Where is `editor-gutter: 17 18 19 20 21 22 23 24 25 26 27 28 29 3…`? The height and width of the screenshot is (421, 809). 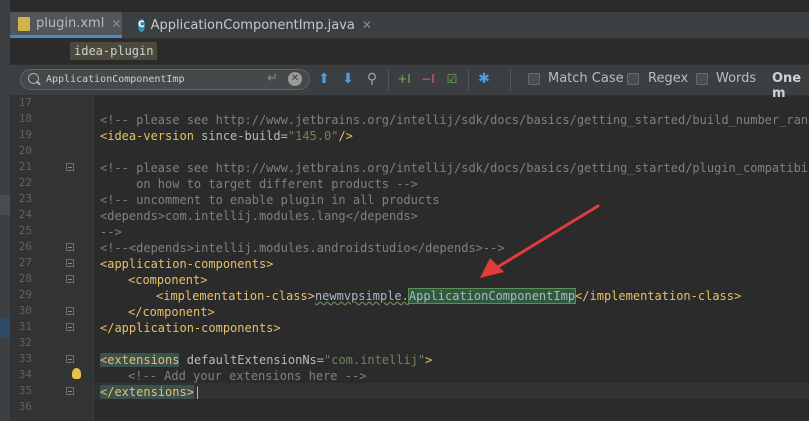 editor-gutter: 17 18 19 20 21 22 23 24 25 26 27 28 29 3… is located at coordinates (52, 258).